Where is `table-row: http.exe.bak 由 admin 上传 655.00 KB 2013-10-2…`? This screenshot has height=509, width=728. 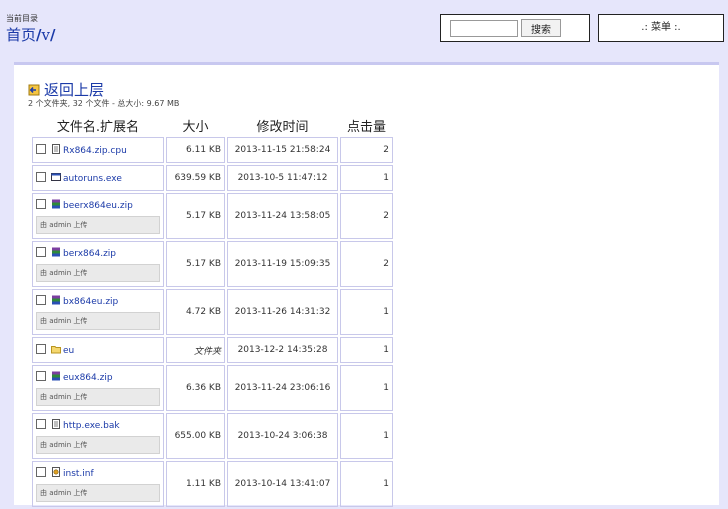
table-row: http.exe.bak 由 admin 上传 655.00 KB 2013-10-2… is located at coordinates (212, 436).